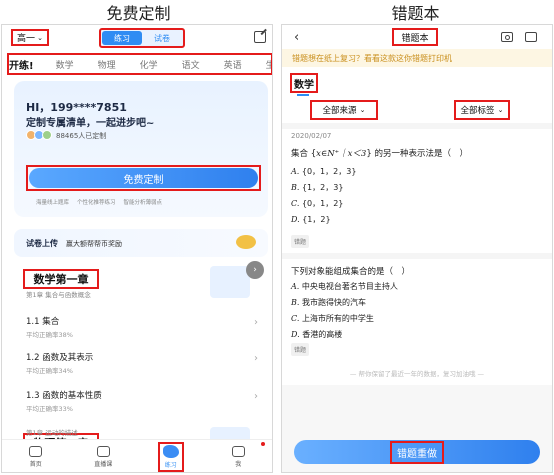 Image resolution: width=554 pixels, height=475 pixels. I want to click on subject-tab: 化学, so click(149, 64).